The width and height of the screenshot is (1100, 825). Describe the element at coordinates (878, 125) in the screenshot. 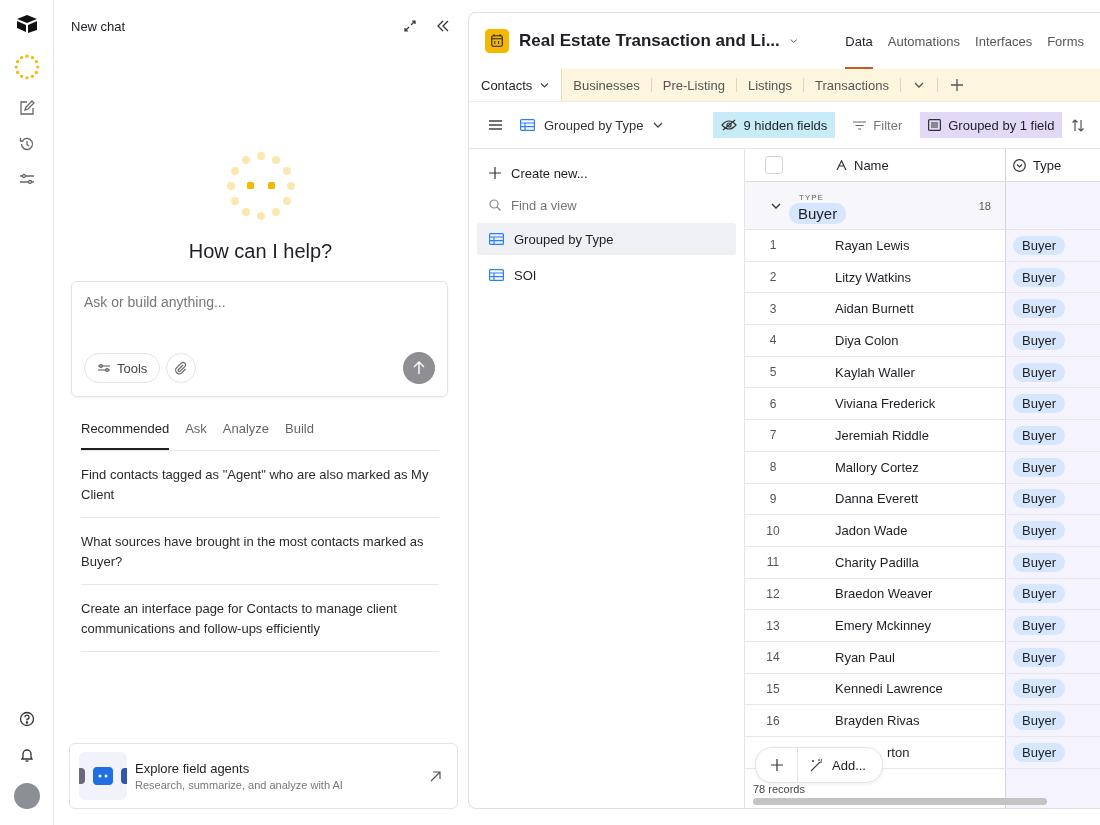

I see `filter-button: Filter` at that location.